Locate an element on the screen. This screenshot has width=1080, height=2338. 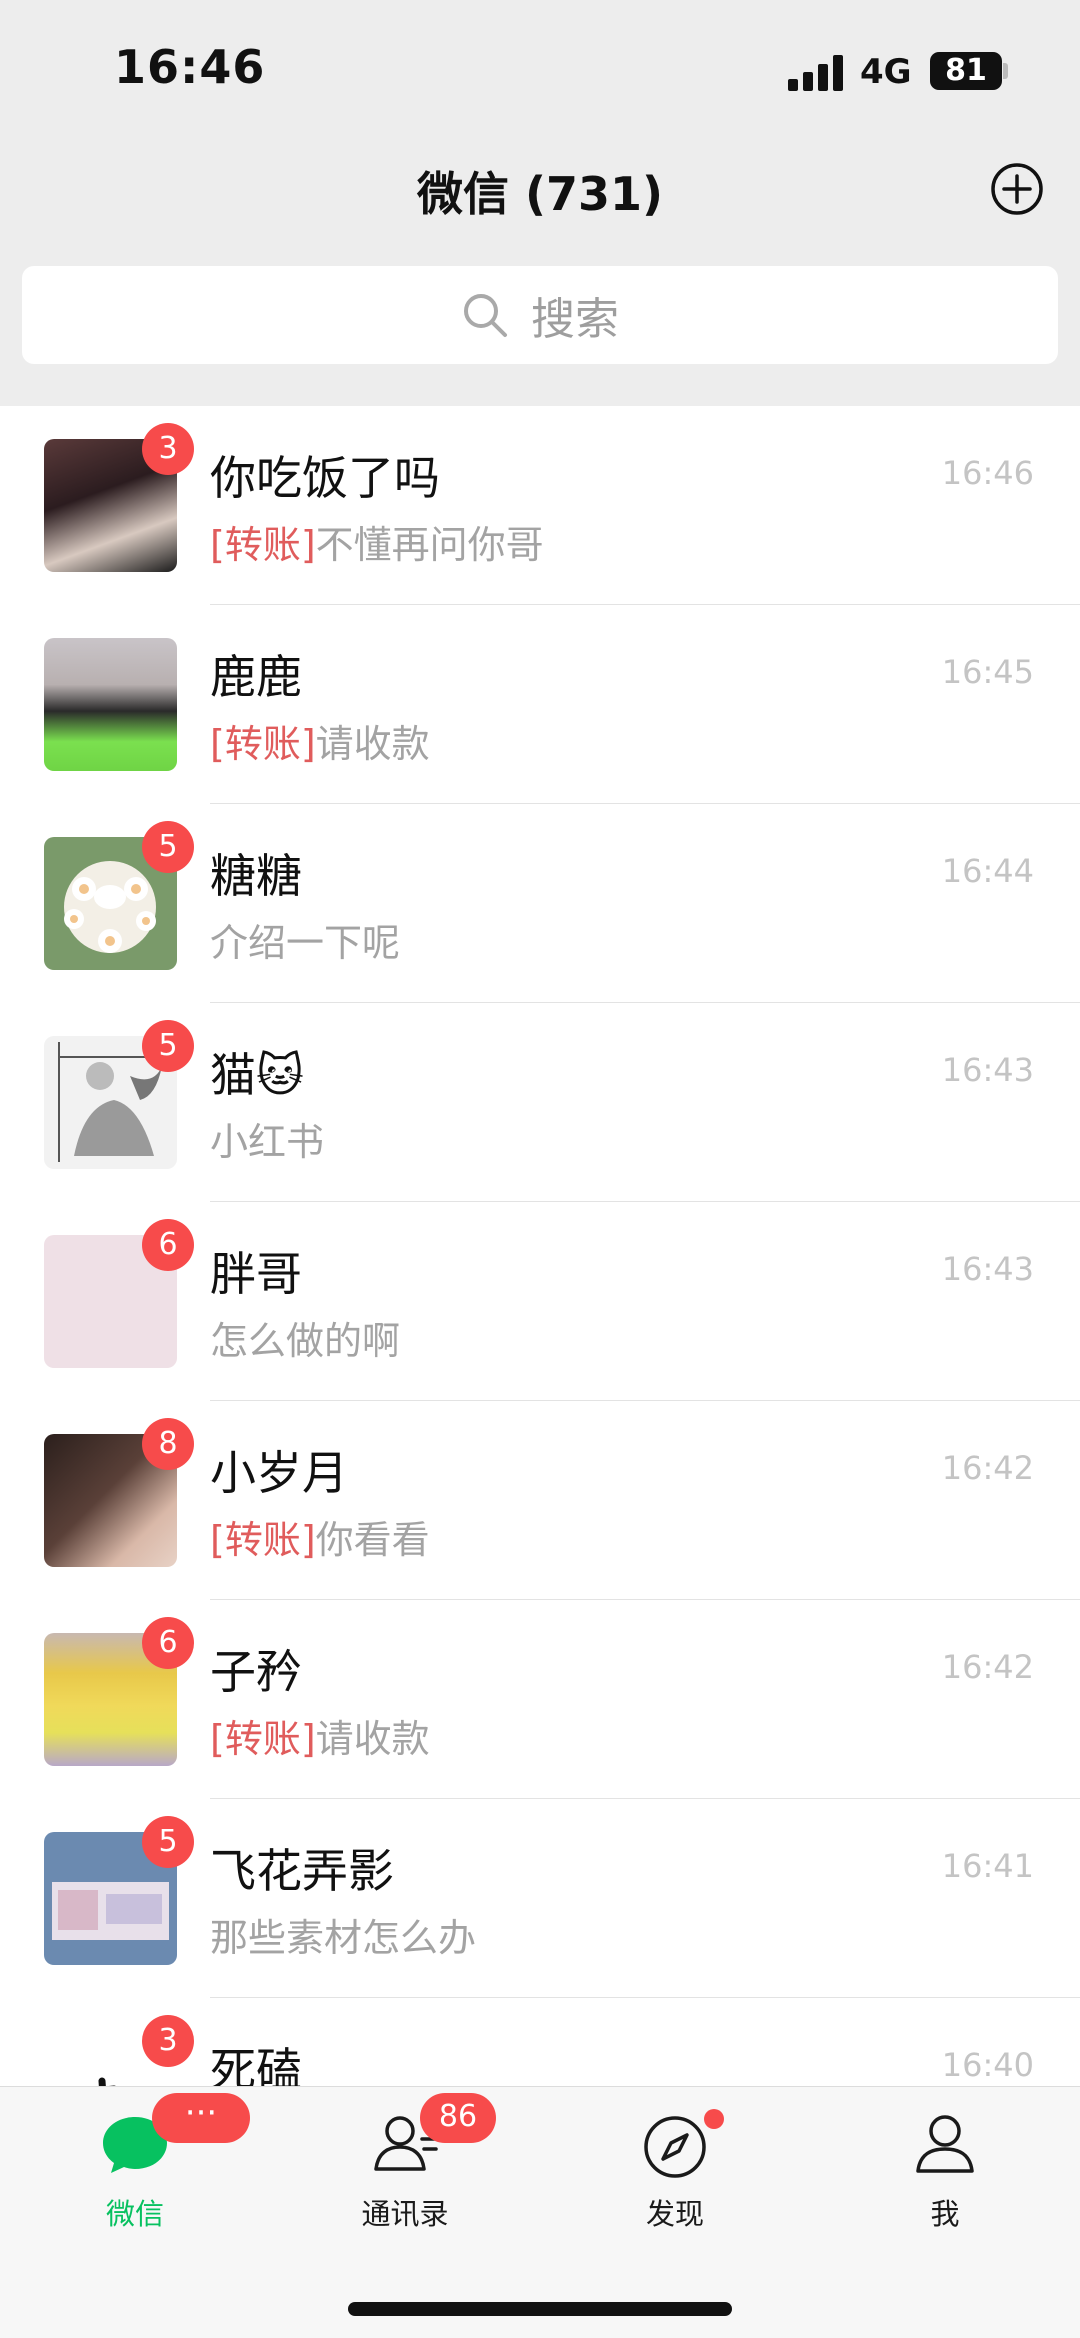
preview-text: 你看看 is located at coordinates (372, 1540).